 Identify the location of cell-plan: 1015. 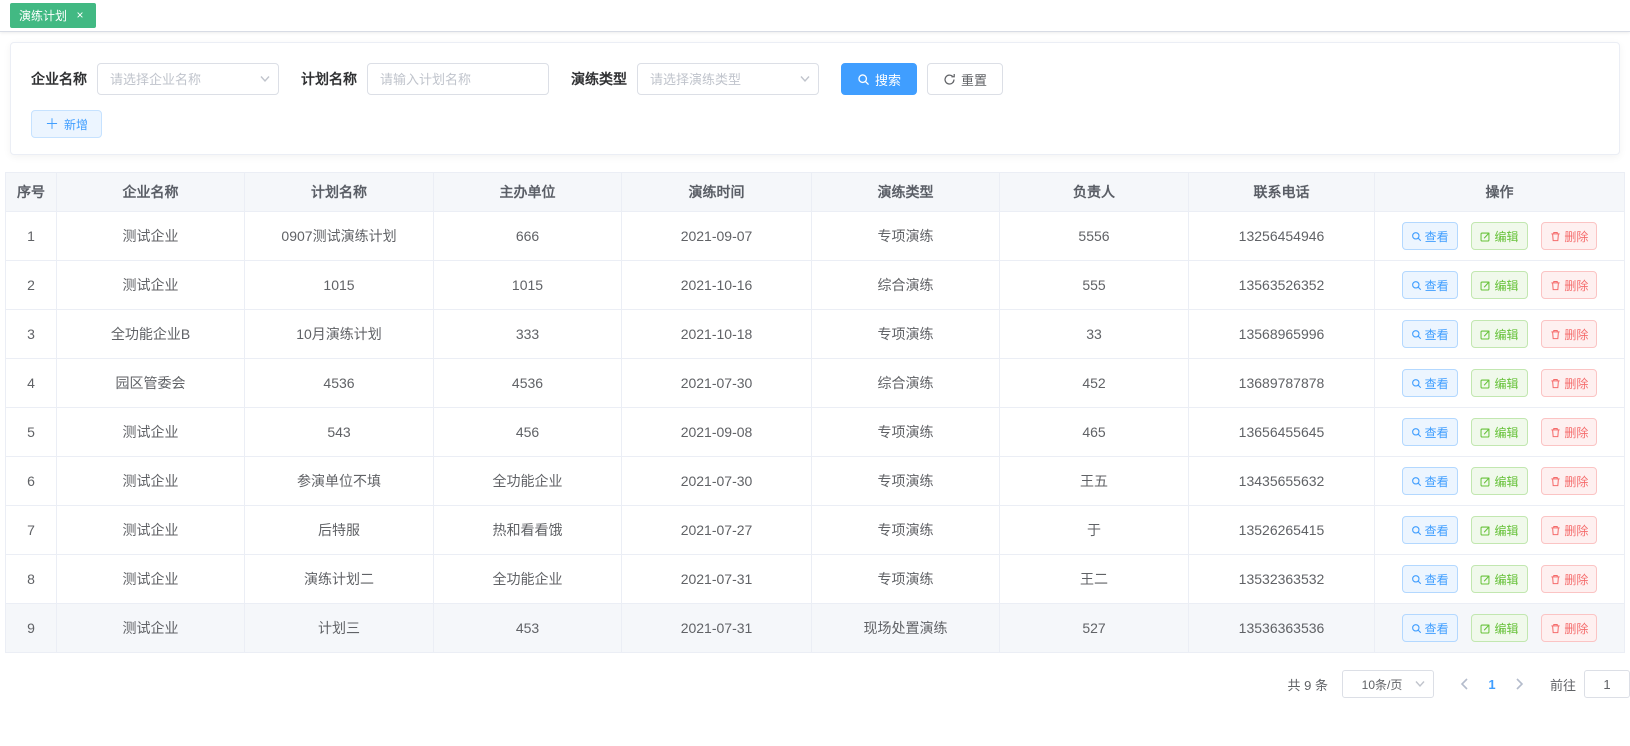
(339, 285).